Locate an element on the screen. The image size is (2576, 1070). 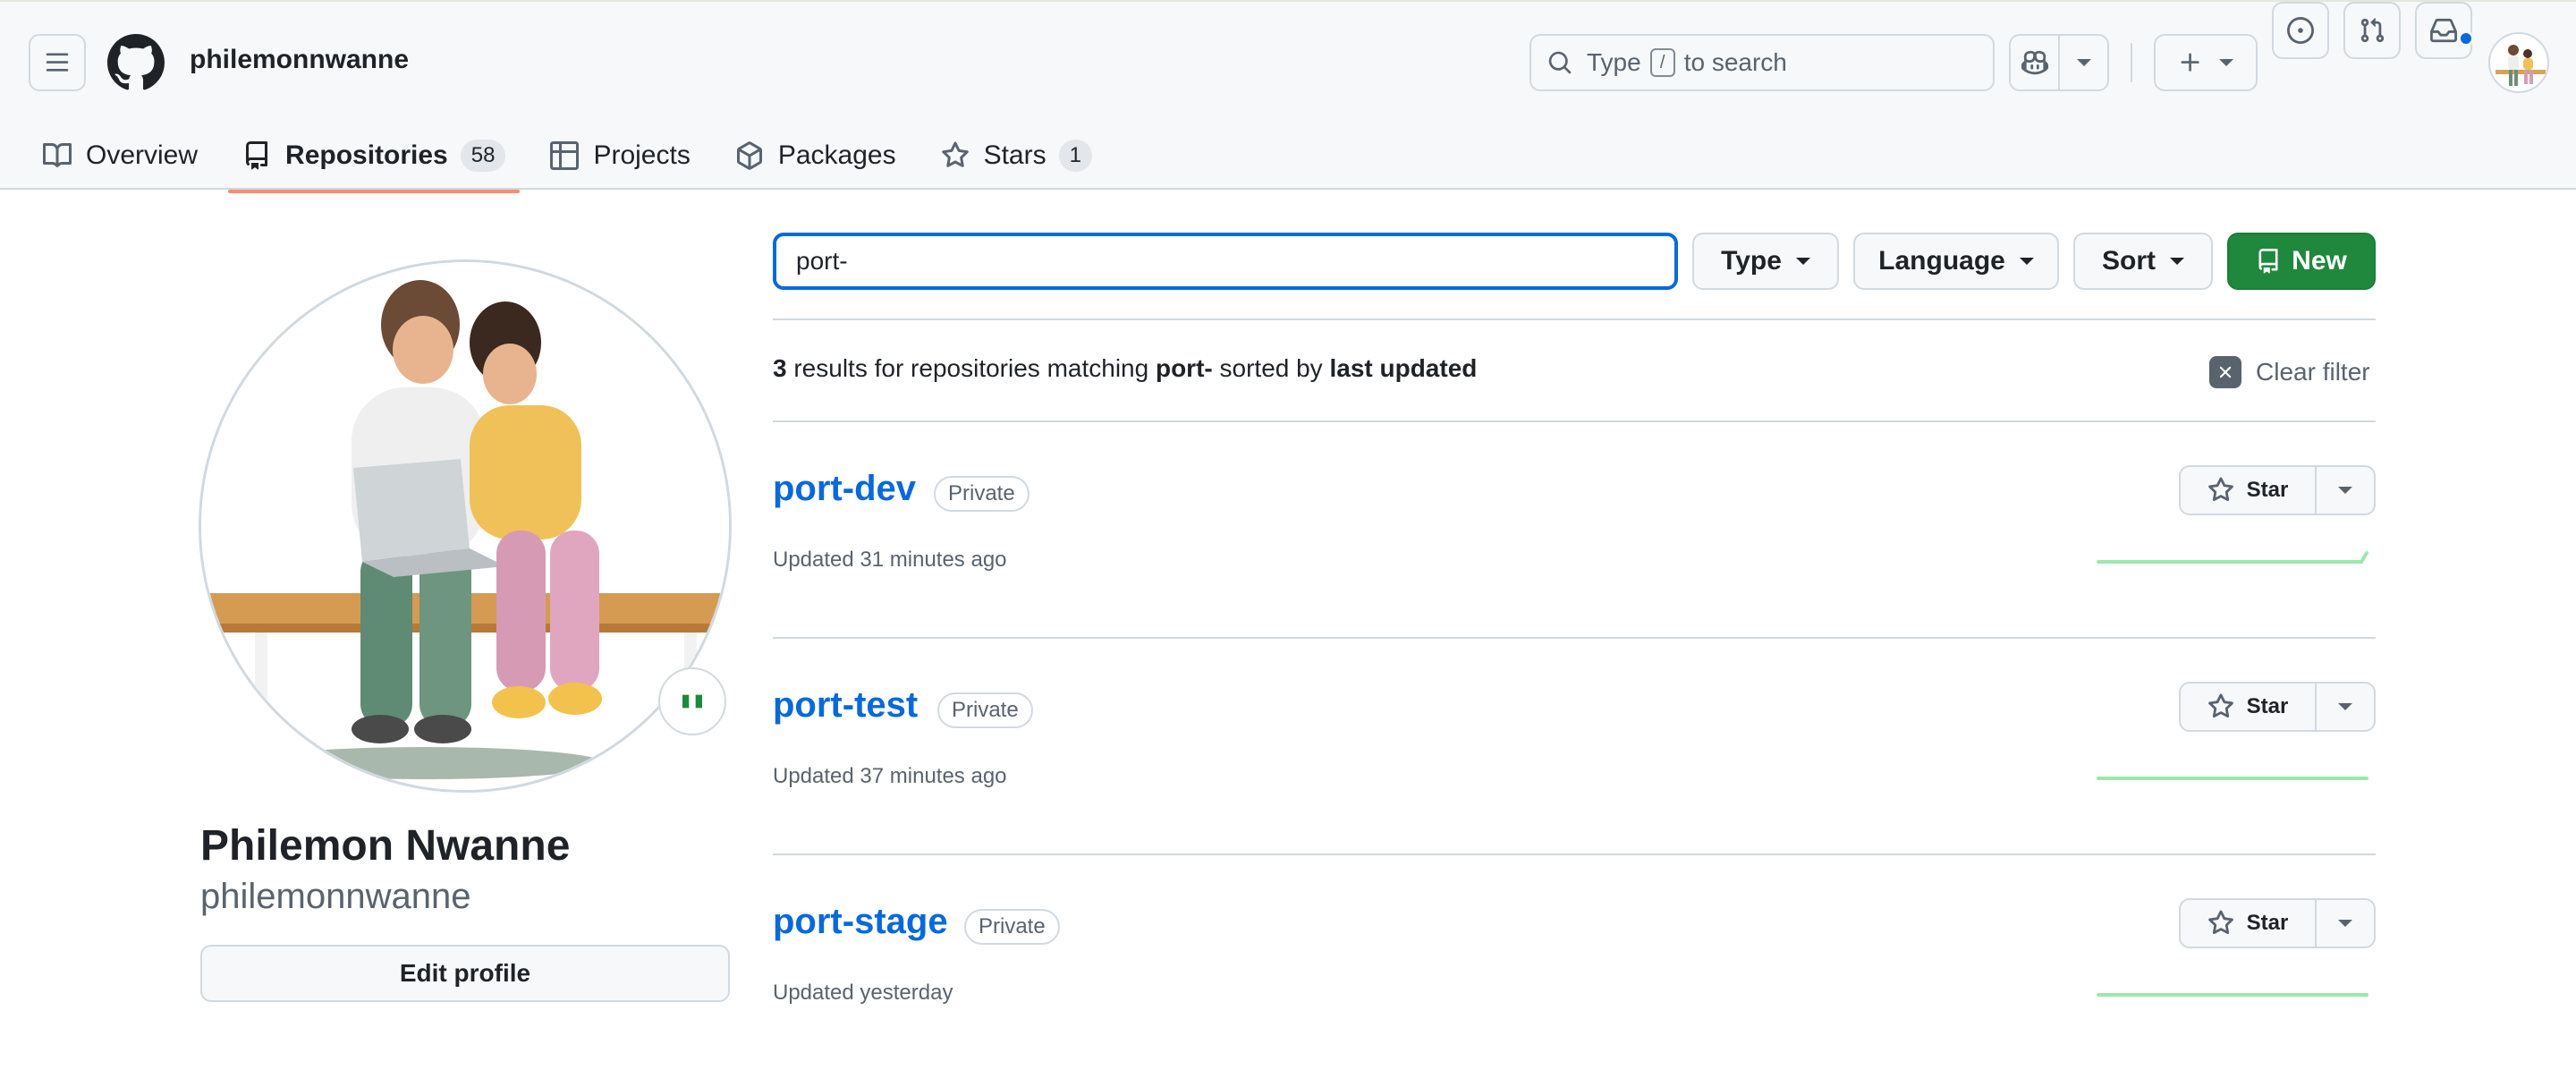
tab-packages-label: Packages is located at coordinates (836, 155).